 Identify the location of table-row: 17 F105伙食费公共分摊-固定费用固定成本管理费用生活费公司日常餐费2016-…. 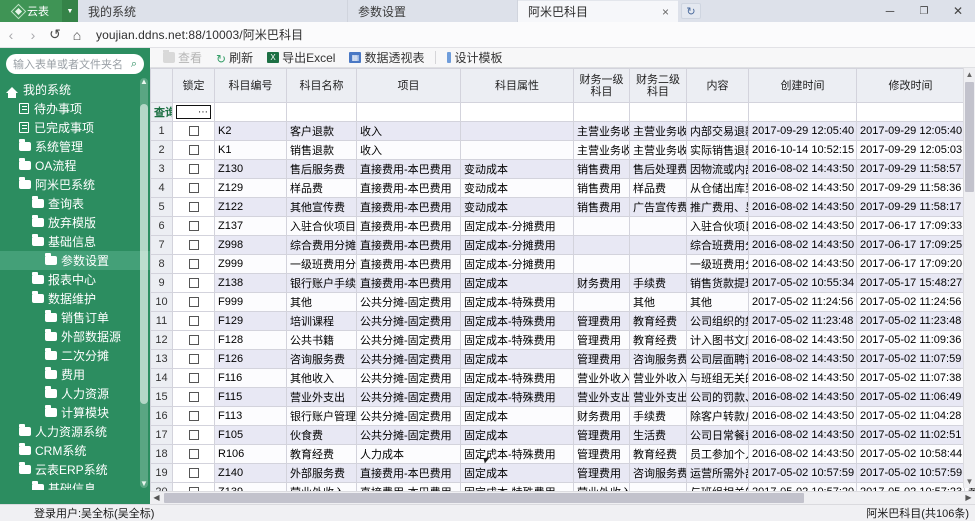
(562, 435).